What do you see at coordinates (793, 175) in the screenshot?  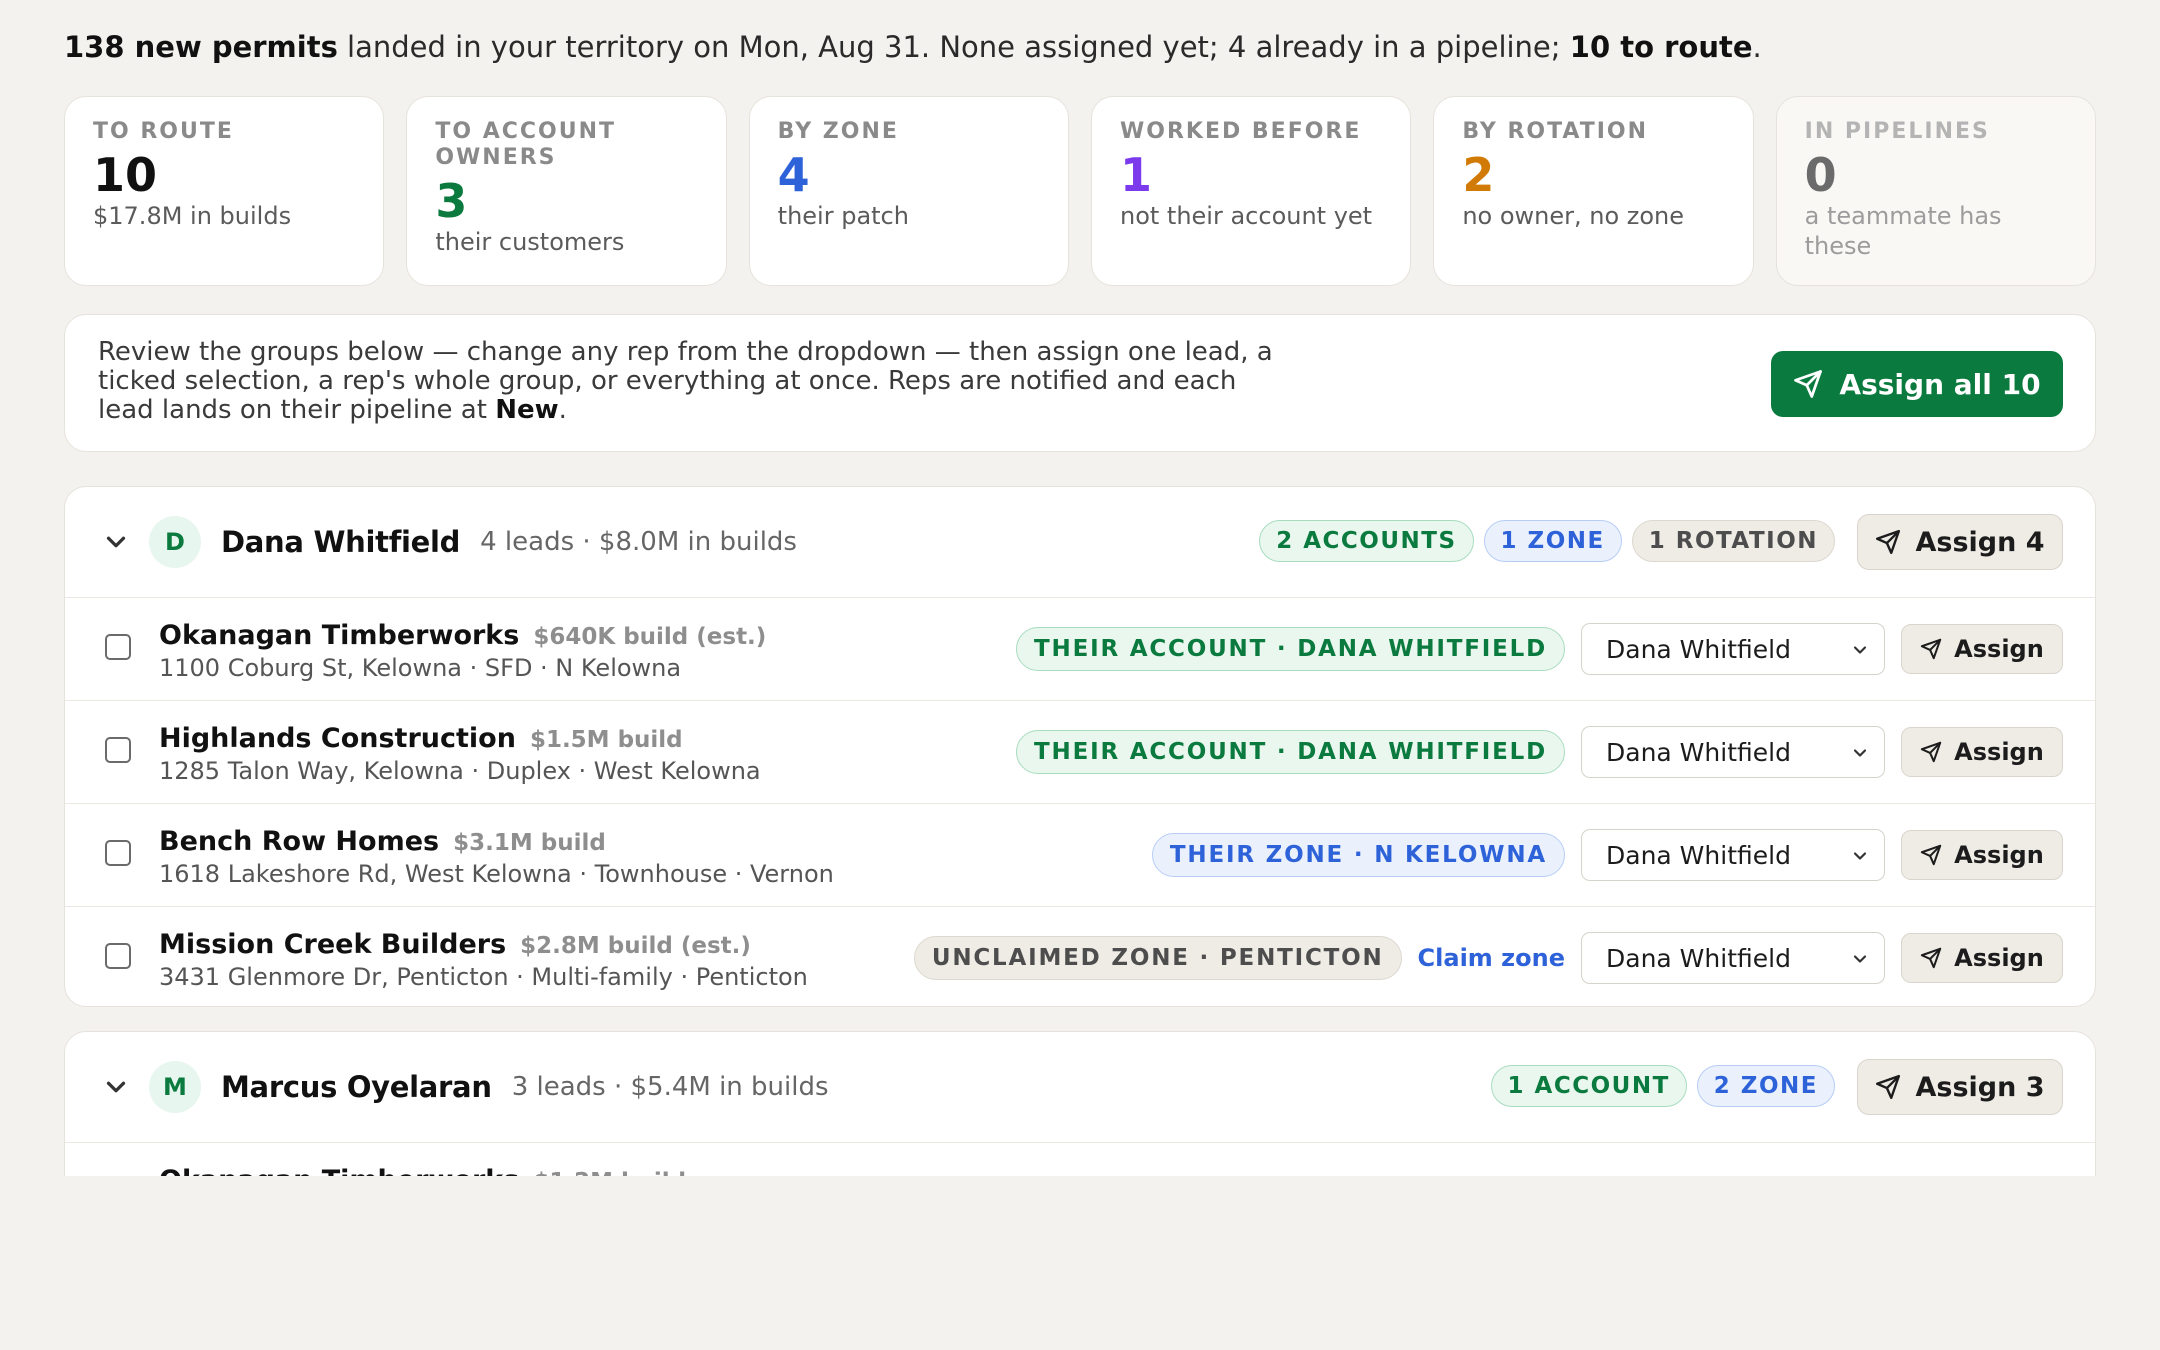 I see `stat-value: 4` at bounding box center [793, 175].